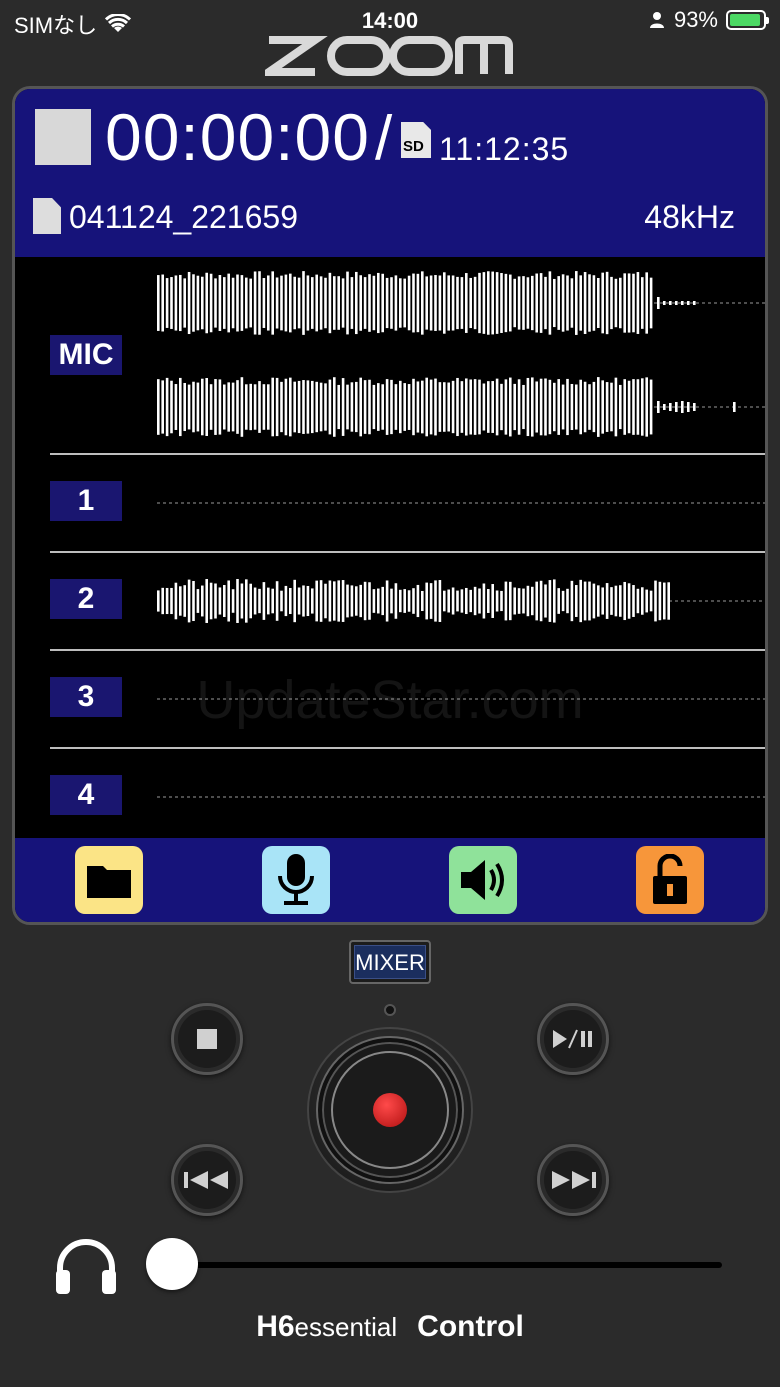 This screenshot has width=780, height=1387. What do you see at coordinates (296, 880) in the screenshot?
I see `input-button` at bounding box center [296, 880].